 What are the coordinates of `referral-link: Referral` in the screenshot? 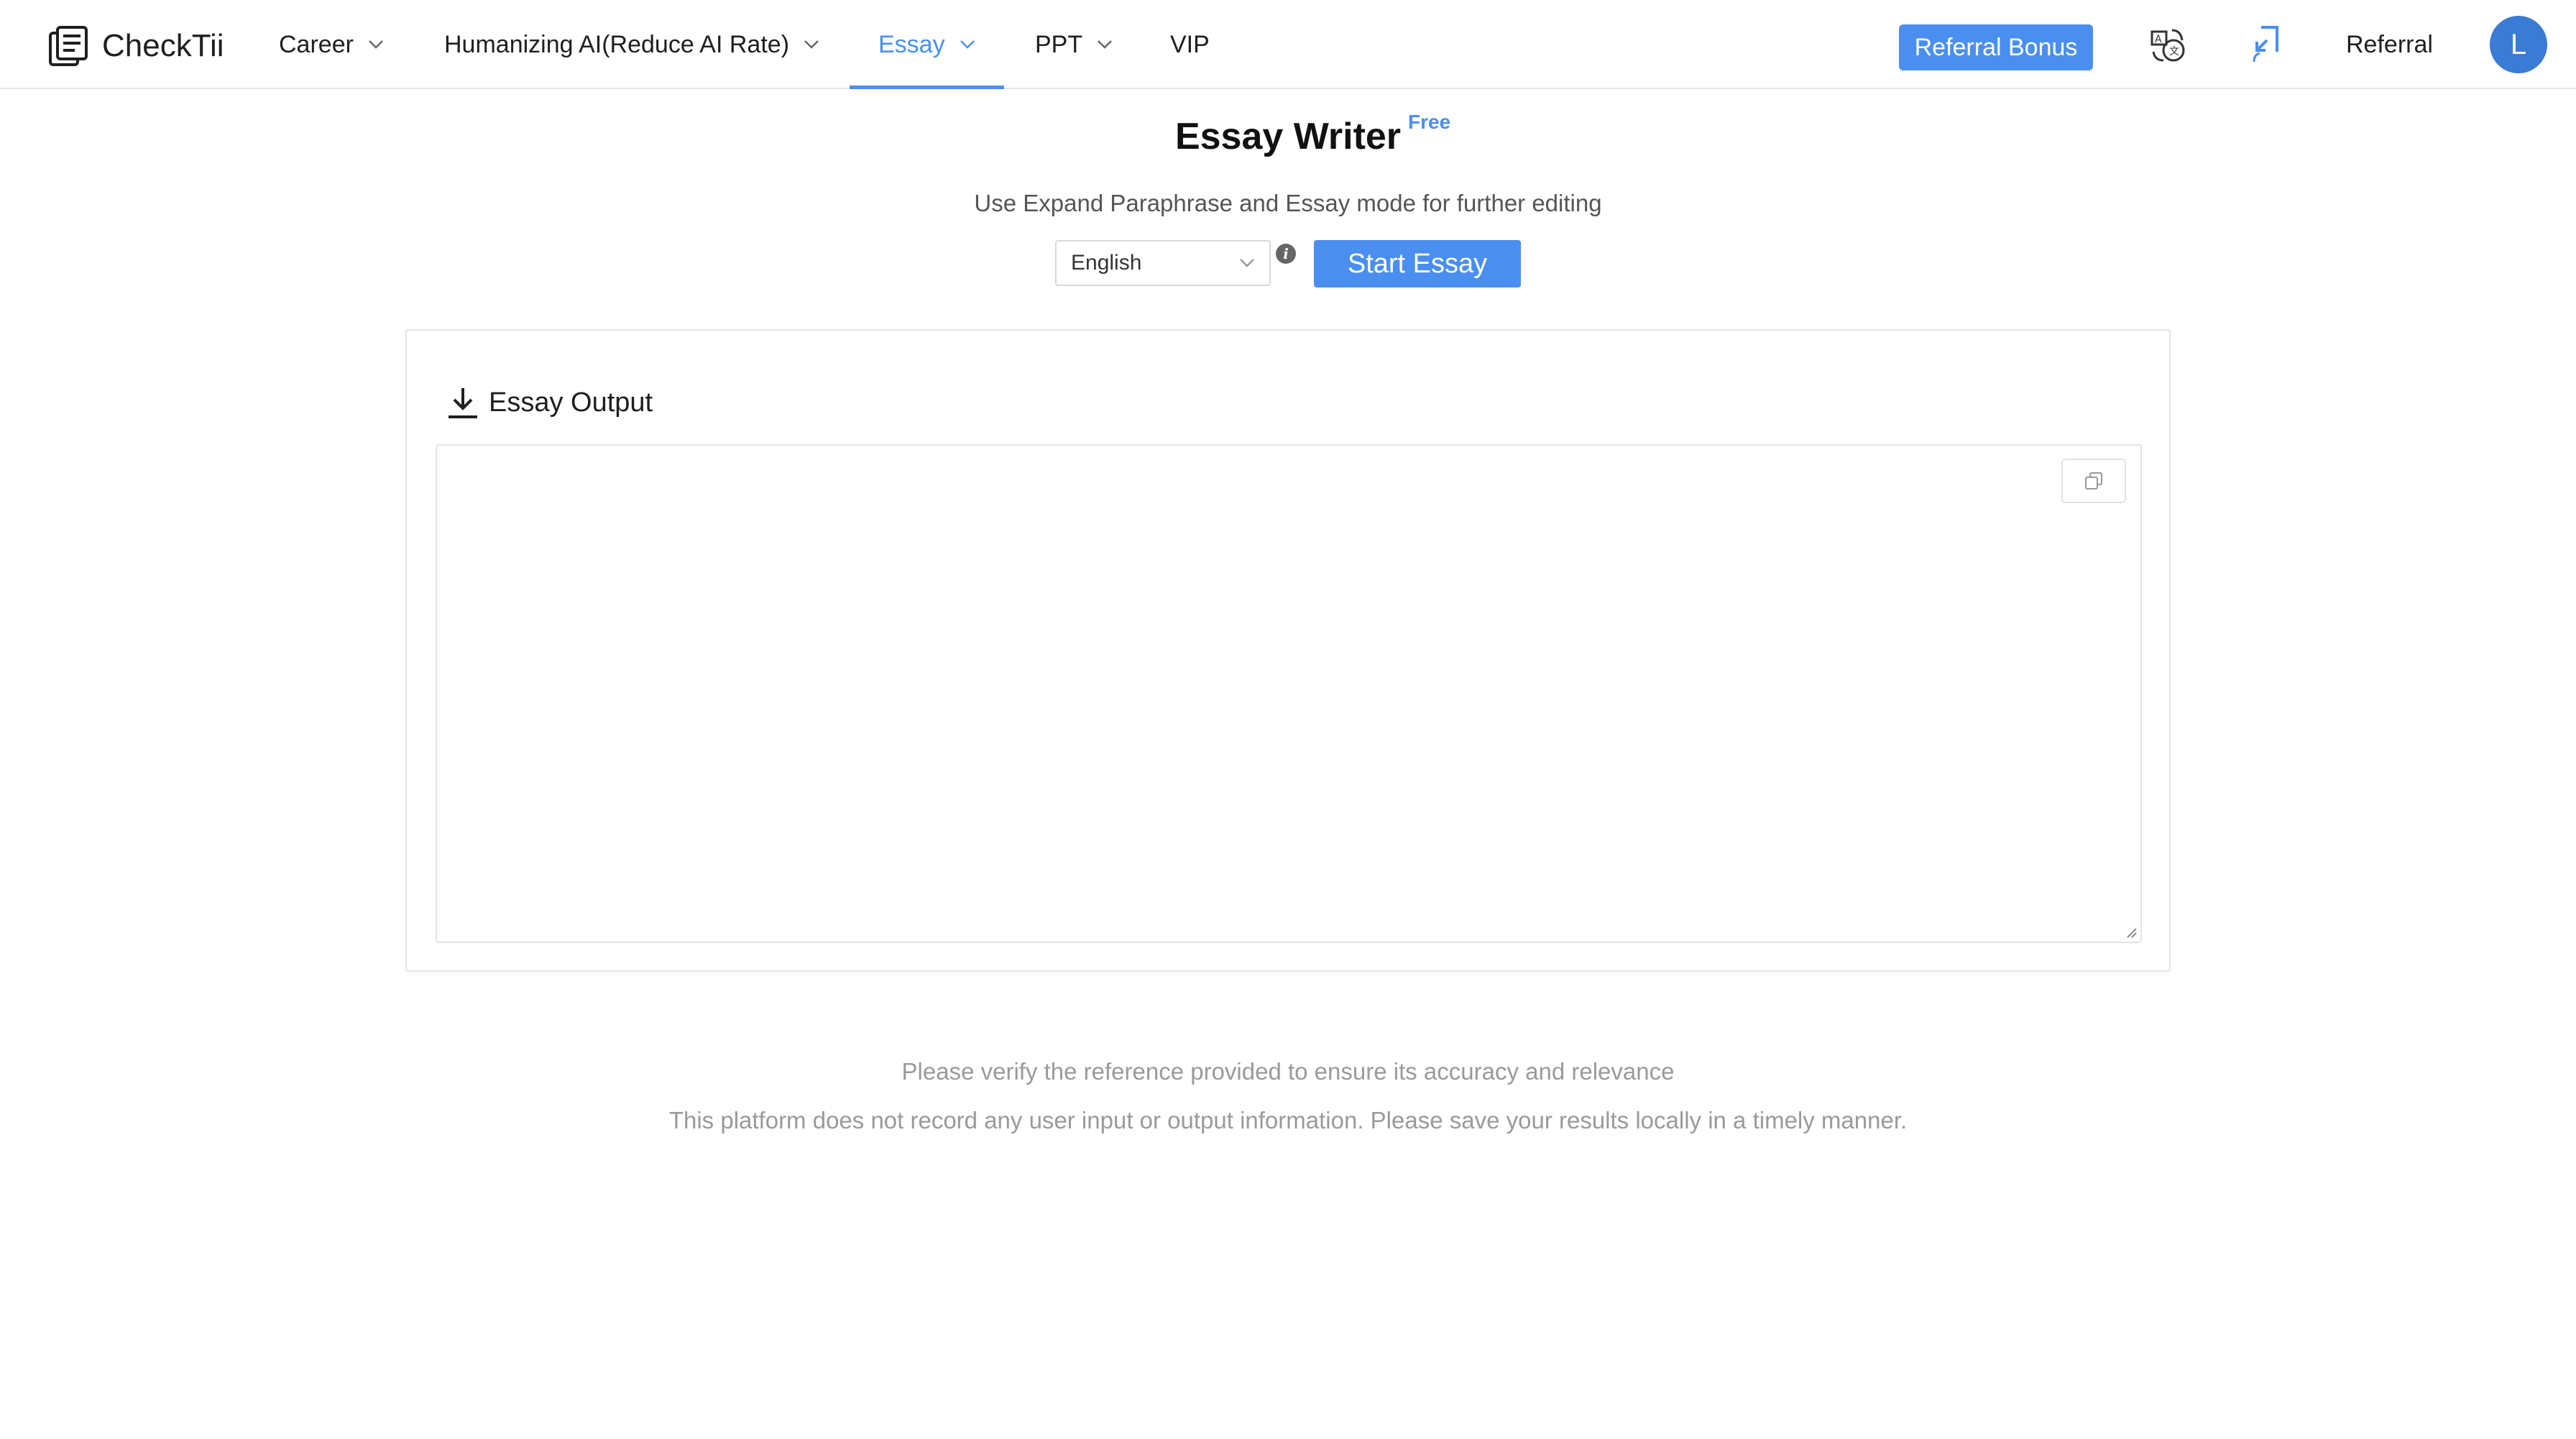 It's located at (2389, 45).